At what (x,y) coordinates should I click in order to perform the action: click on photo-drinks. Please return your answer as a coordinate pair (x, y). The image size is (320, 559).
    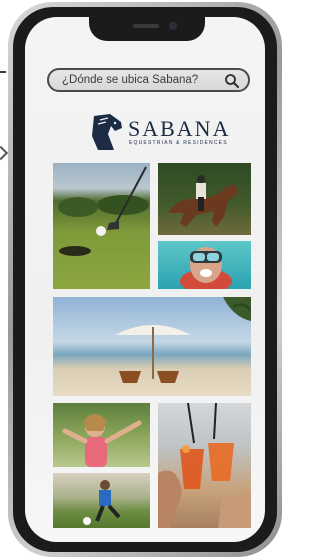
    Looking at the image, I should click on (204, 465).